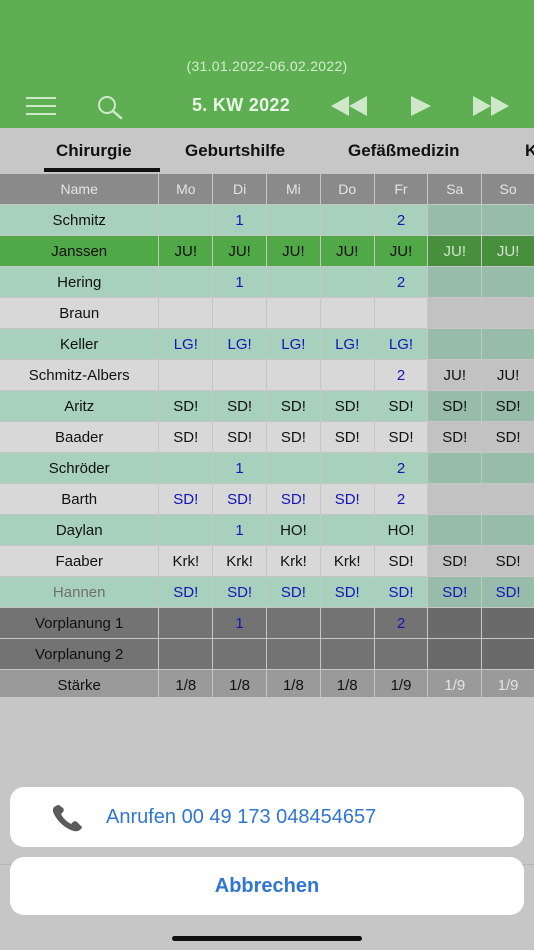 The height and width of the screenshot is (950, 534). Describe the element at coordinates (421, 106) in the screenshot. I see `play-icon` at that location.